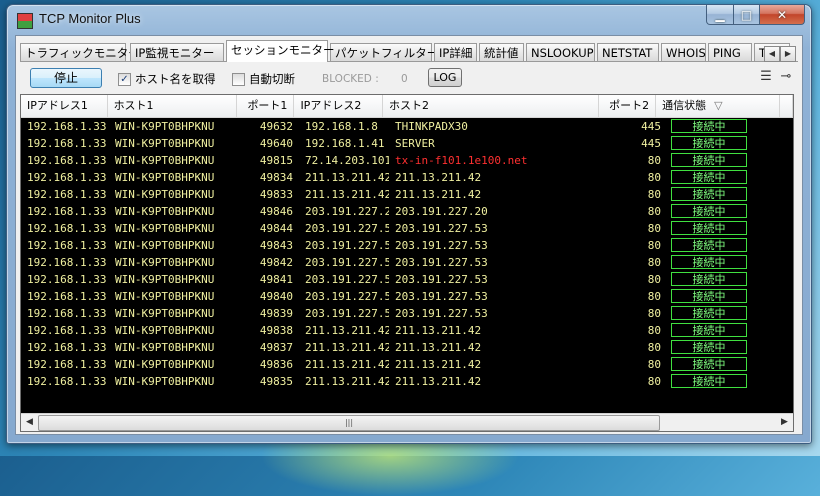 This screenshot has width=820, height=496. I want to click on get-hostname-checkbox: ✓ ホスト名を取得, so click(167, 79).